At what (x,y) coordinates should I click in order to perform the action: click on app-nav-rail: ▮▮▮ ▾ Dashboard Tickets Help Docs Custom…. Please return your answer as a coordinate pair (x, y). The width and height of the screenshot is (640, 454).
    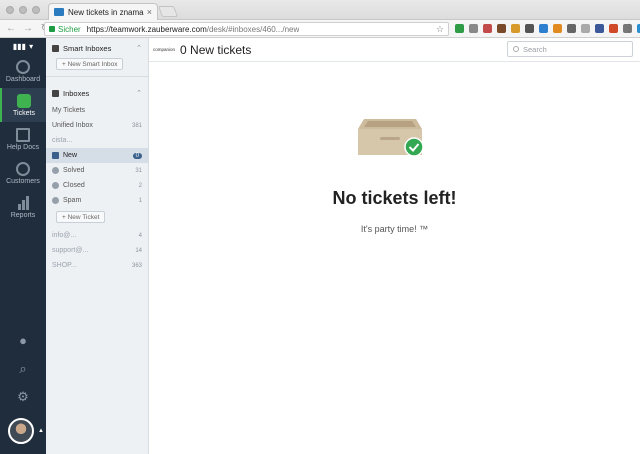
    Looking at the image, I should click on (23, 246).